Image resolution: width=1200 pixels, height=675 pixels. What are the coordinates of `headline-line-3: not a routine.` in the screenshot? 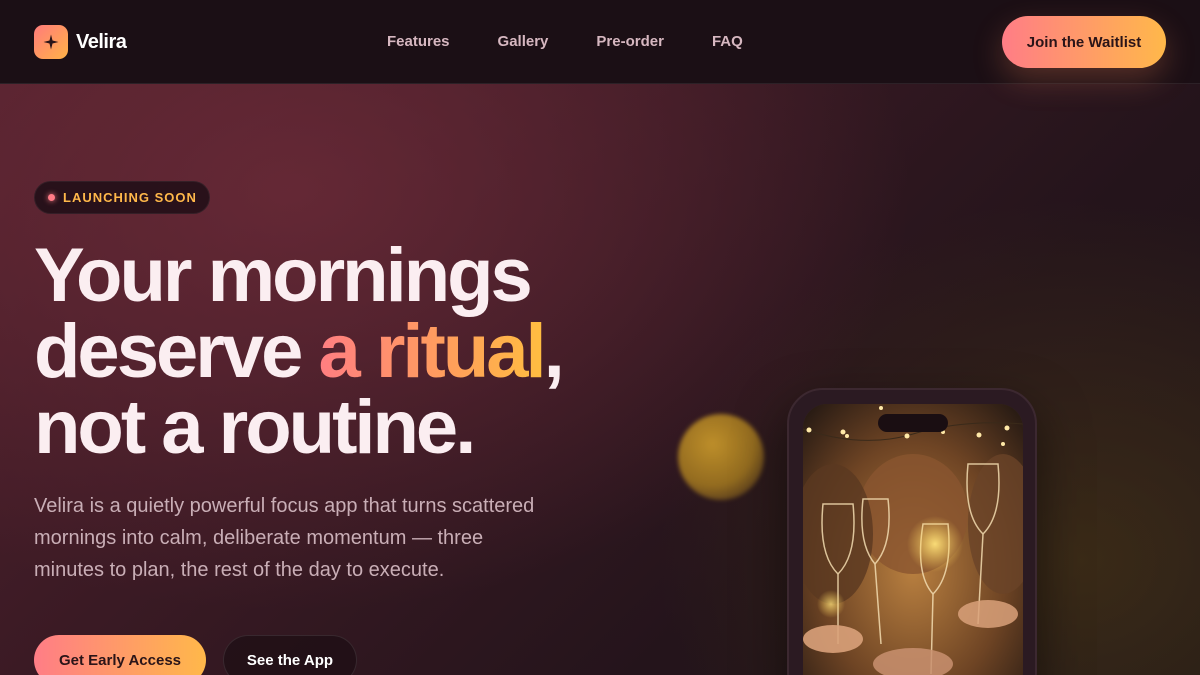 It's located at (255, 427).